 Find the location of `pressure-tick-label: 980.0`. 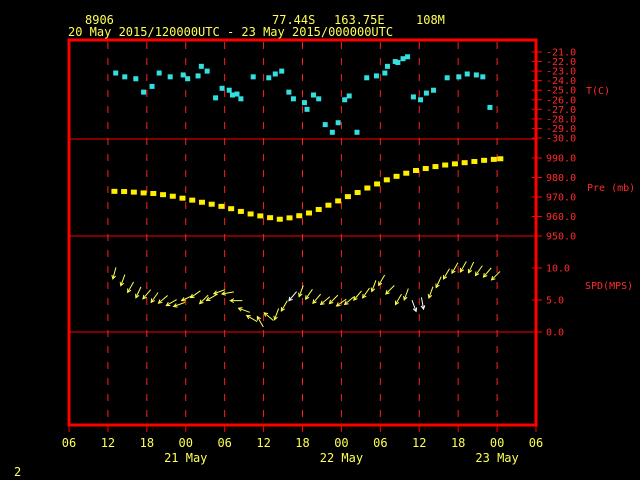

pressure-tick-label: 980.0 is located at coordinates (561, 178).